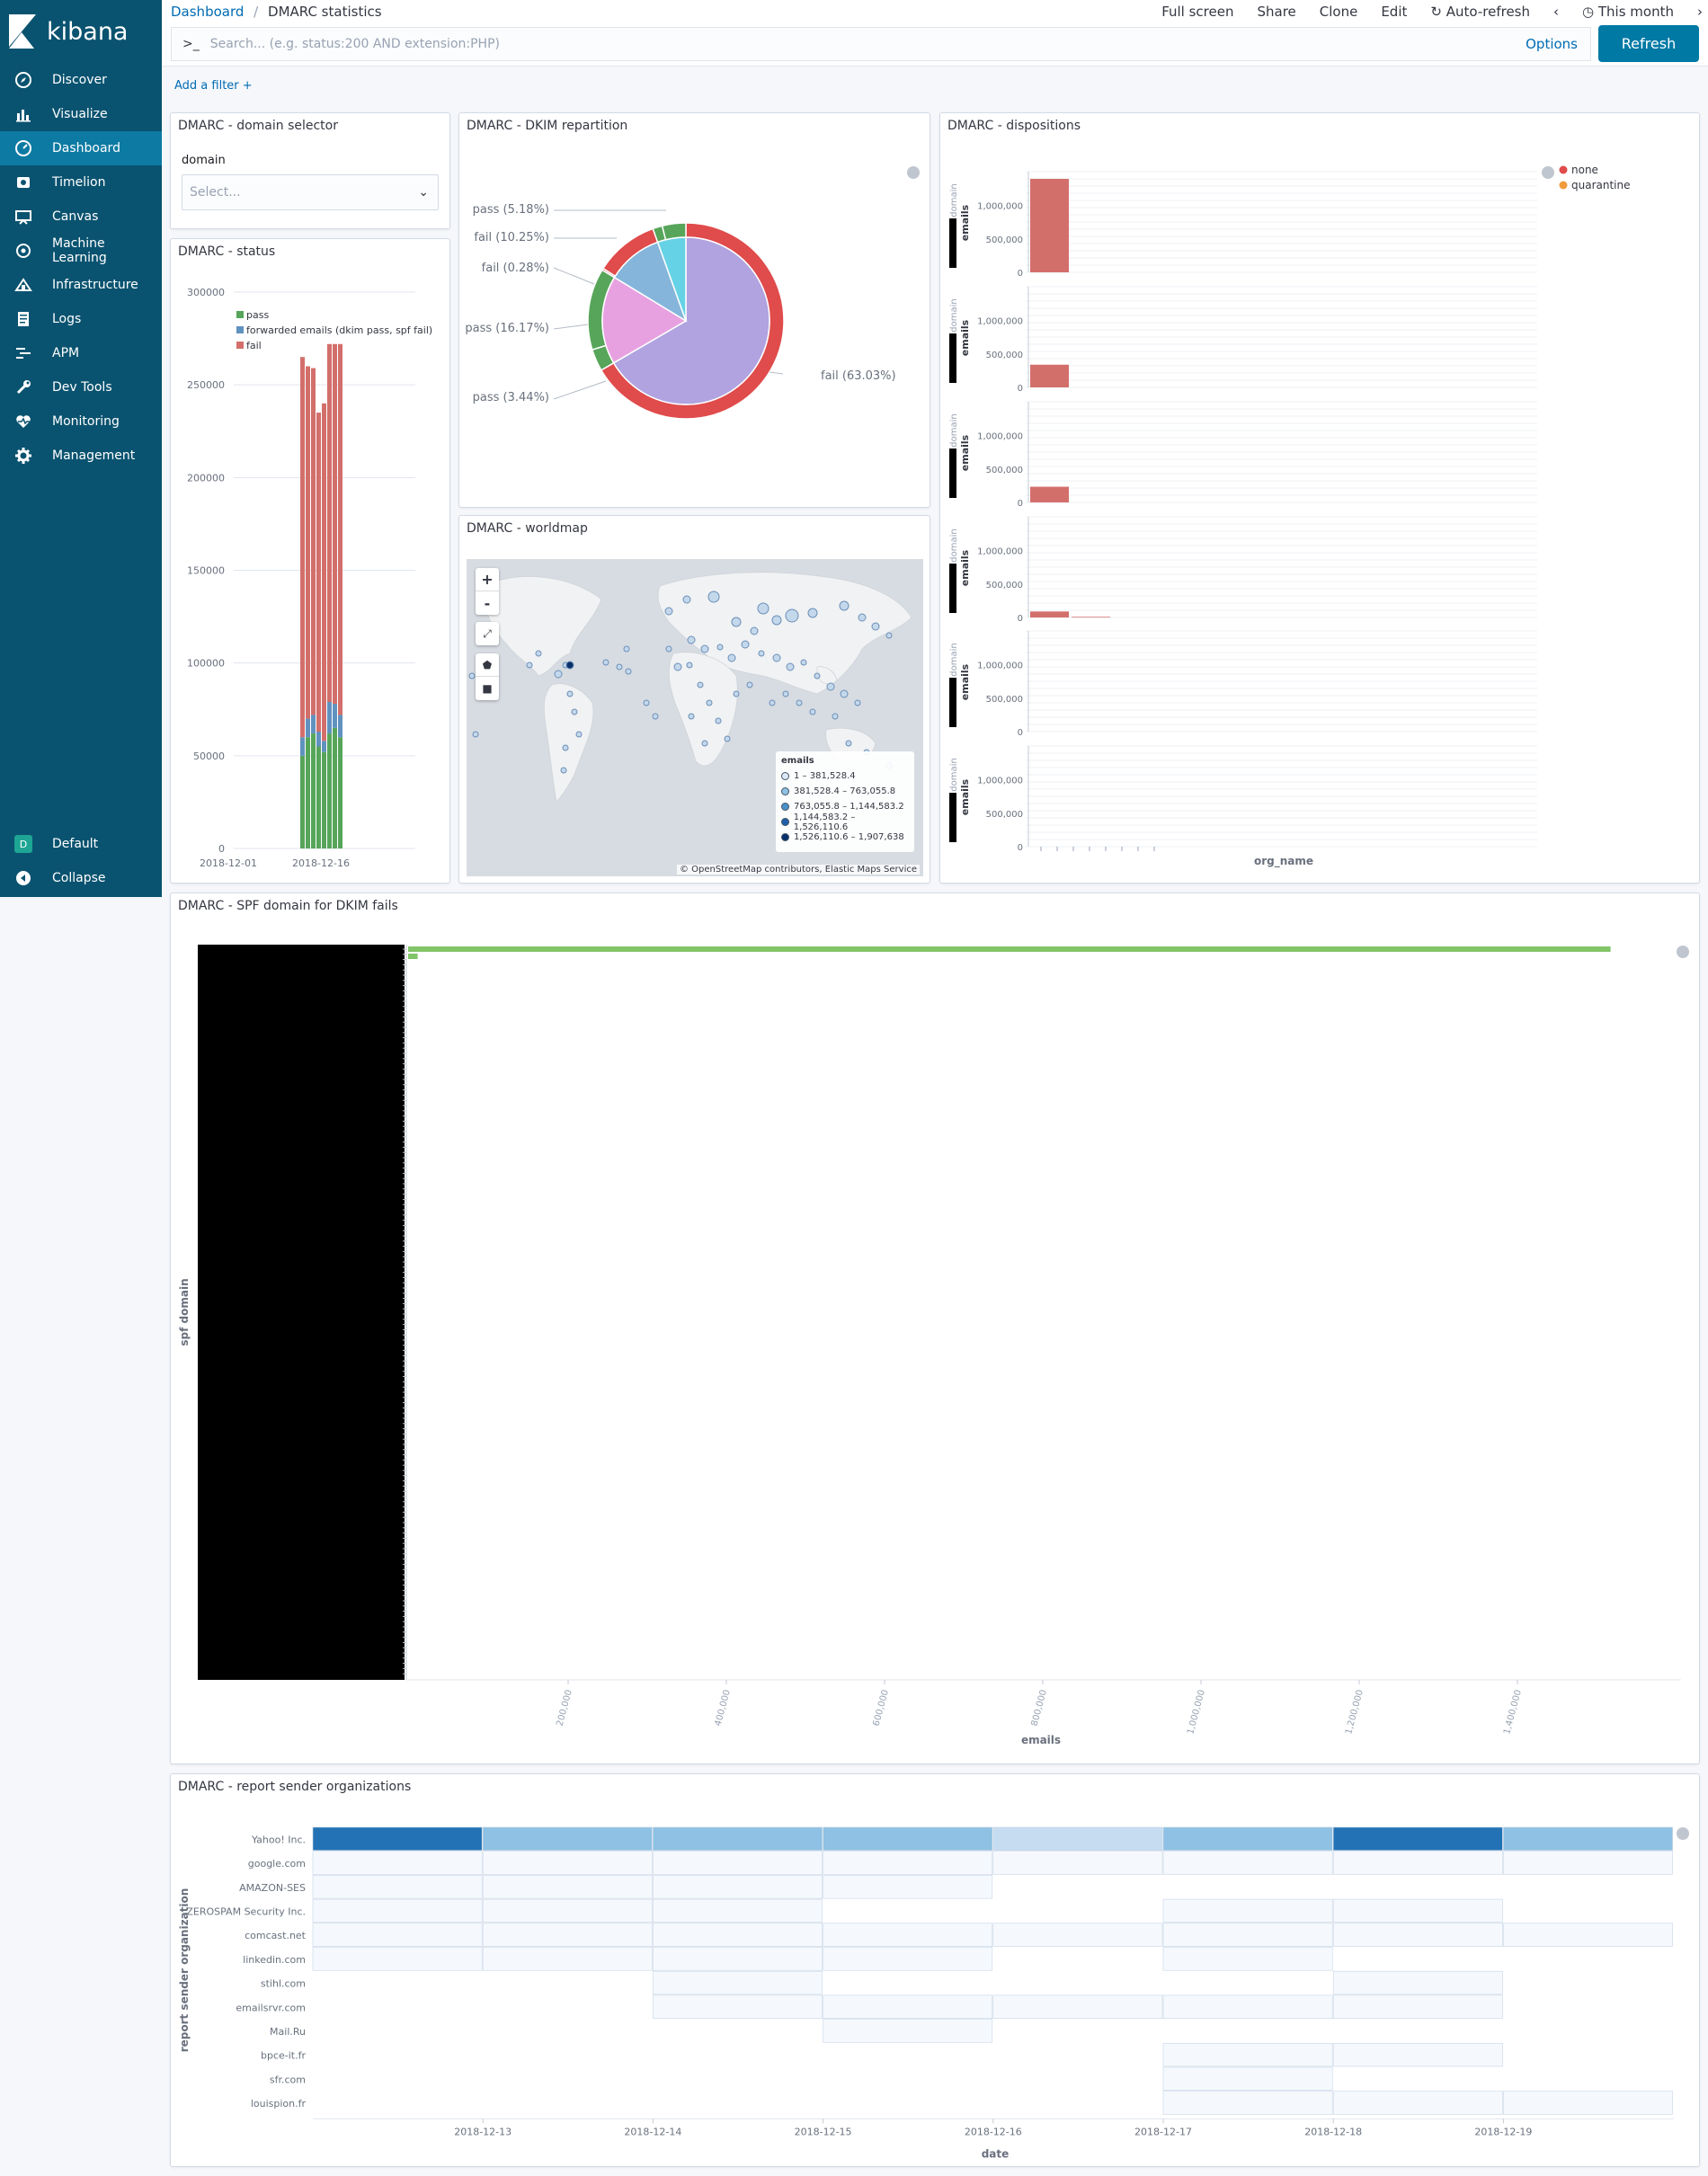  I want to click on sidebar-item-machine-learning: Machine Learning, so click(81, 251).